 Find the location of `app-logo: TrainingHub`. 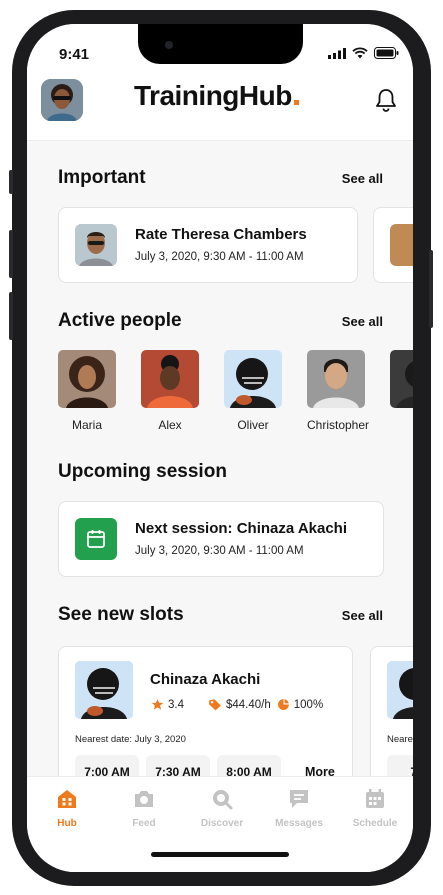

app-logo: TrainingHub is located at coordinates (216, 96).